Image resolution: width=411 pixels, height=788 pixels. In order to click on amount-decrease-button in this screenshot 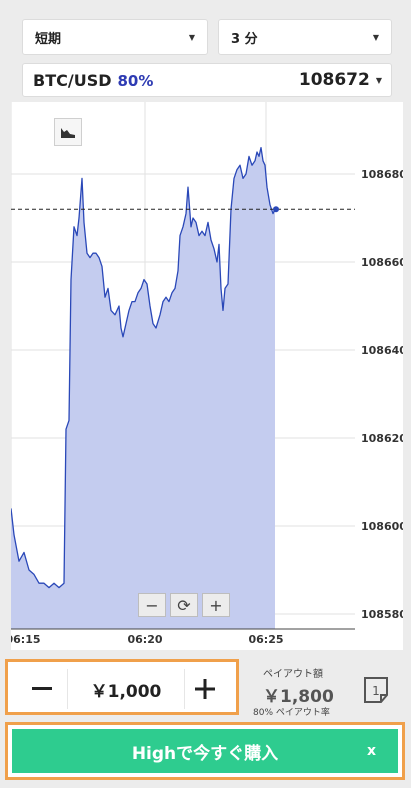, I will do `click(42, 689)`.